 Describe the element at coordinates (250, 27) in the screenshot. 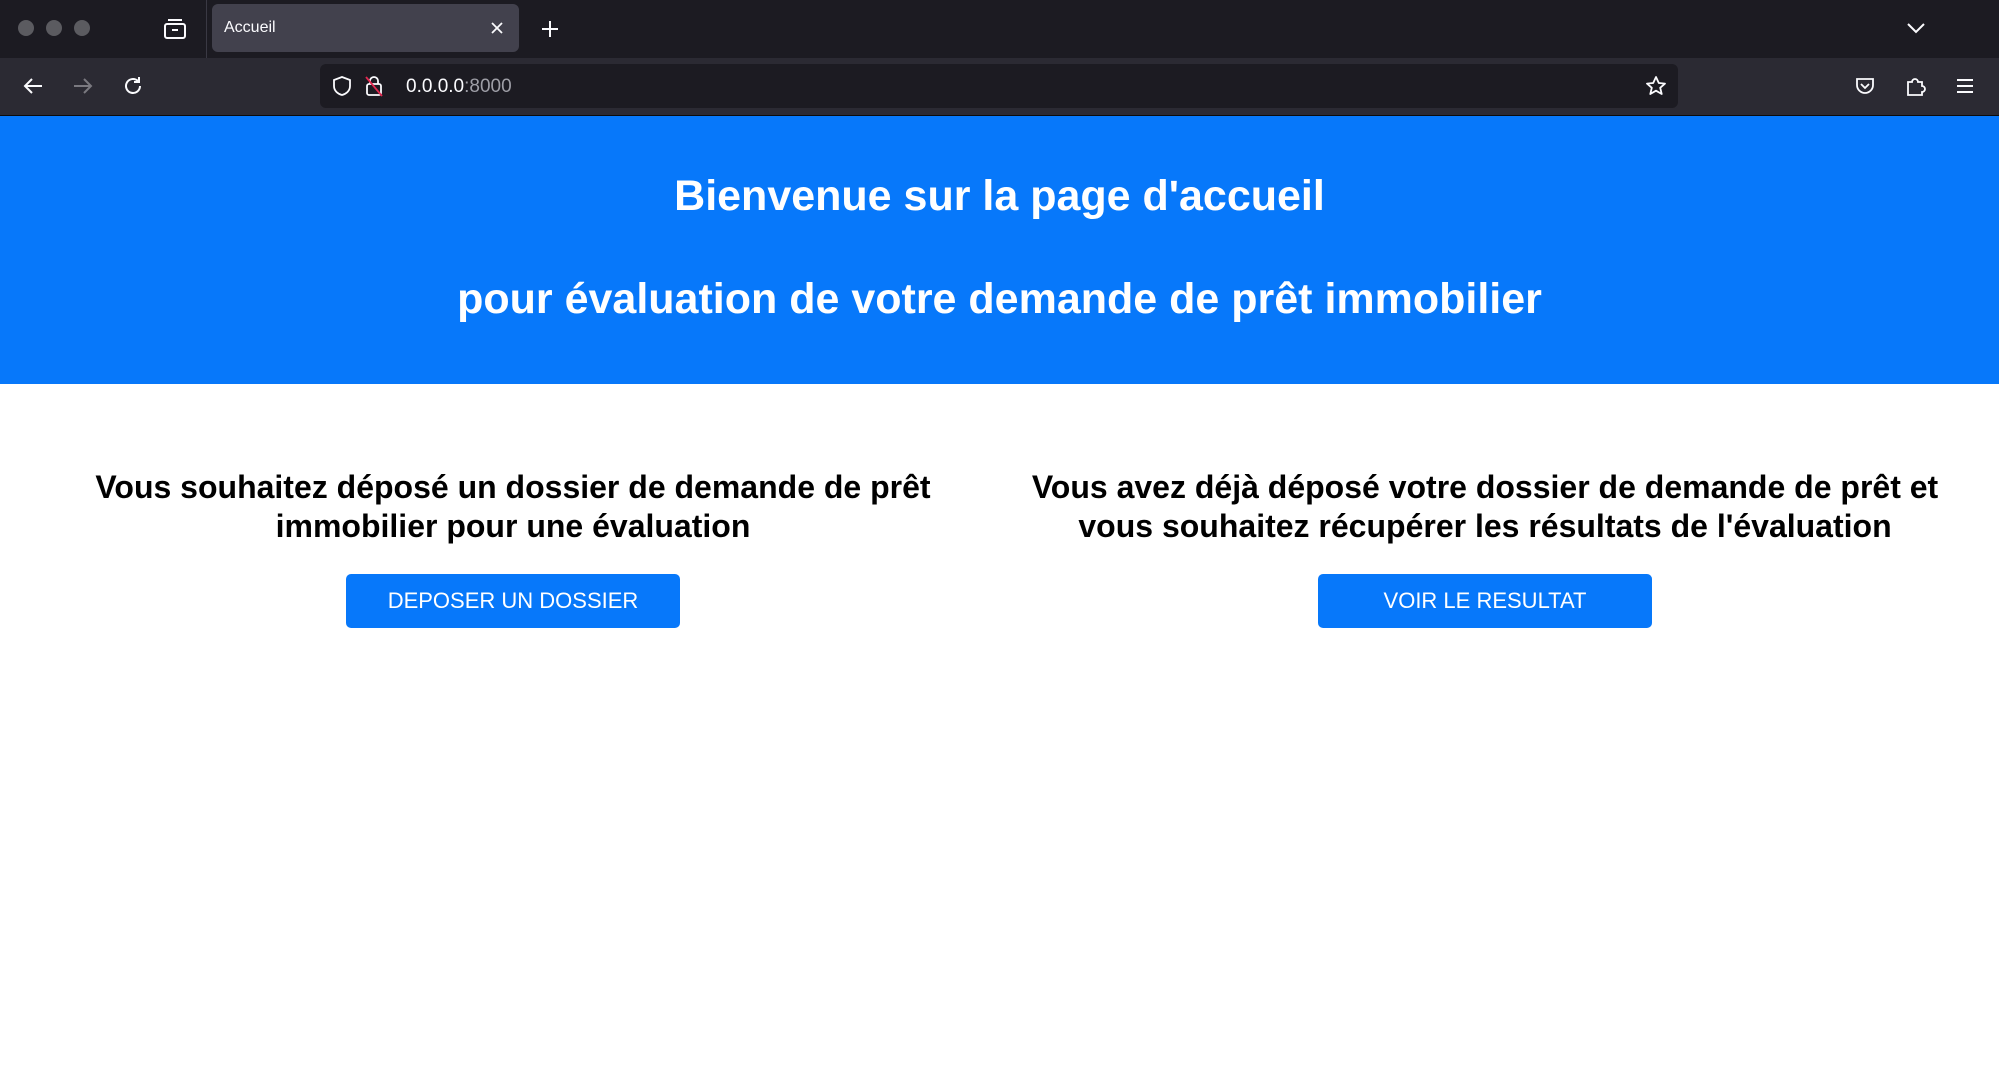

I see `tab-title: Accueil` at that location.